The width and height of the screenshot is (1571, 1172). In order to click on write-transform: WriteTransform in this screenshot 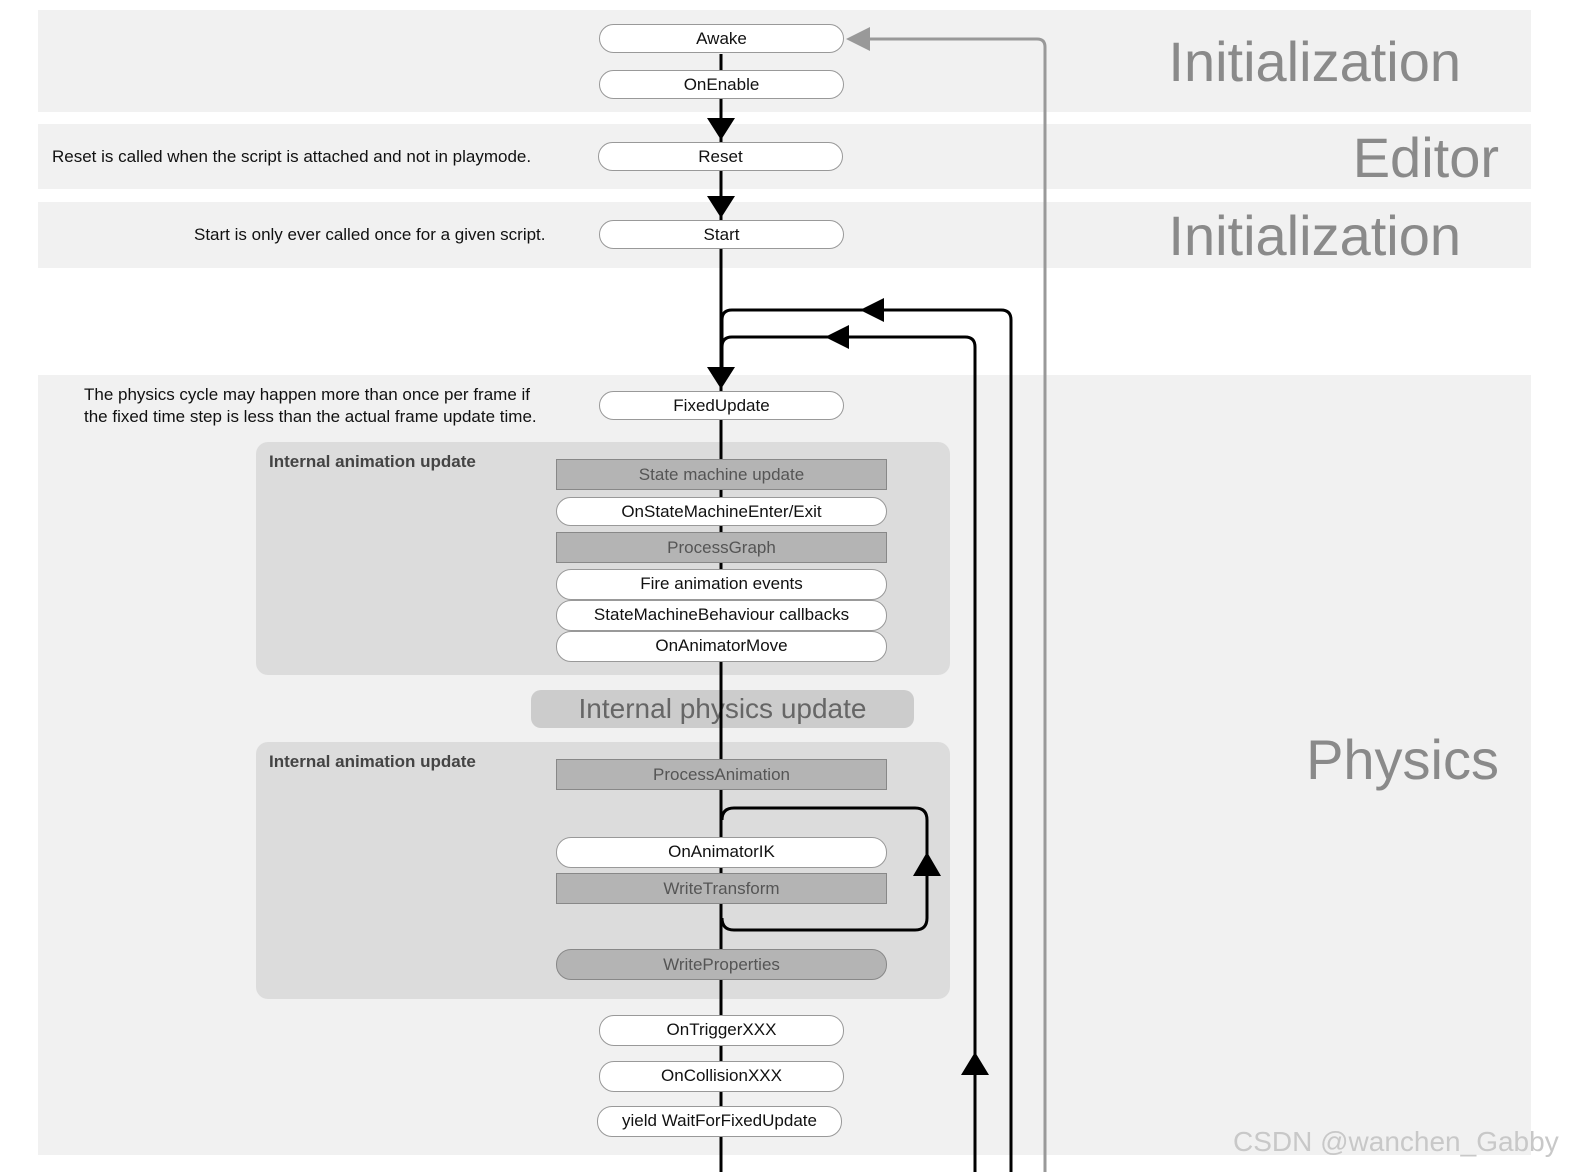, I will do `click(721, 888)`.